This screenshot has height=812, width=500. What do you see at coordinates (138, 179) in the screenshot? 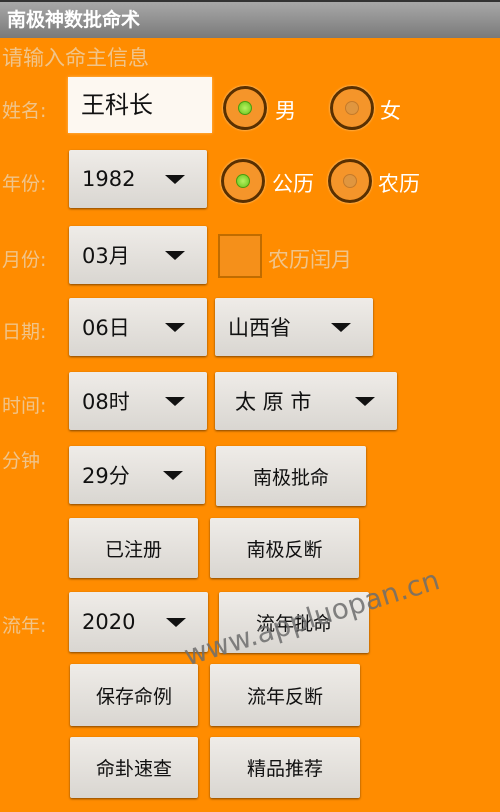
I see `year-spinner: 1982` at bounding box center [138, 179].